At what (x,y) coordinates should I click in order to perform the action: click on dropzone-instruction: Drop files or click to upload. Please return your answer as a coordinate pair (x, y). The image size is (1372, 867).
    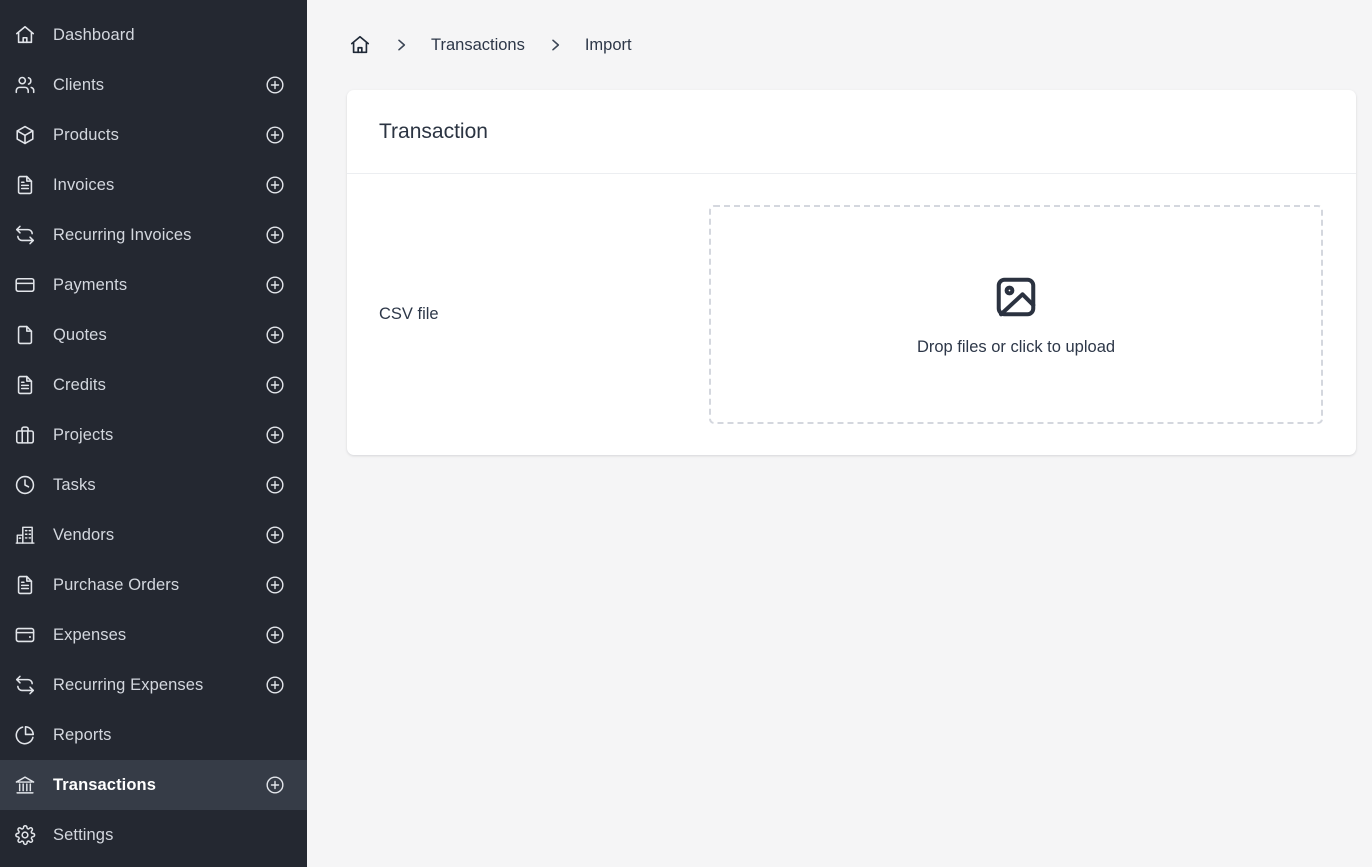
    Looking at the image, I should click on (1016, 346).